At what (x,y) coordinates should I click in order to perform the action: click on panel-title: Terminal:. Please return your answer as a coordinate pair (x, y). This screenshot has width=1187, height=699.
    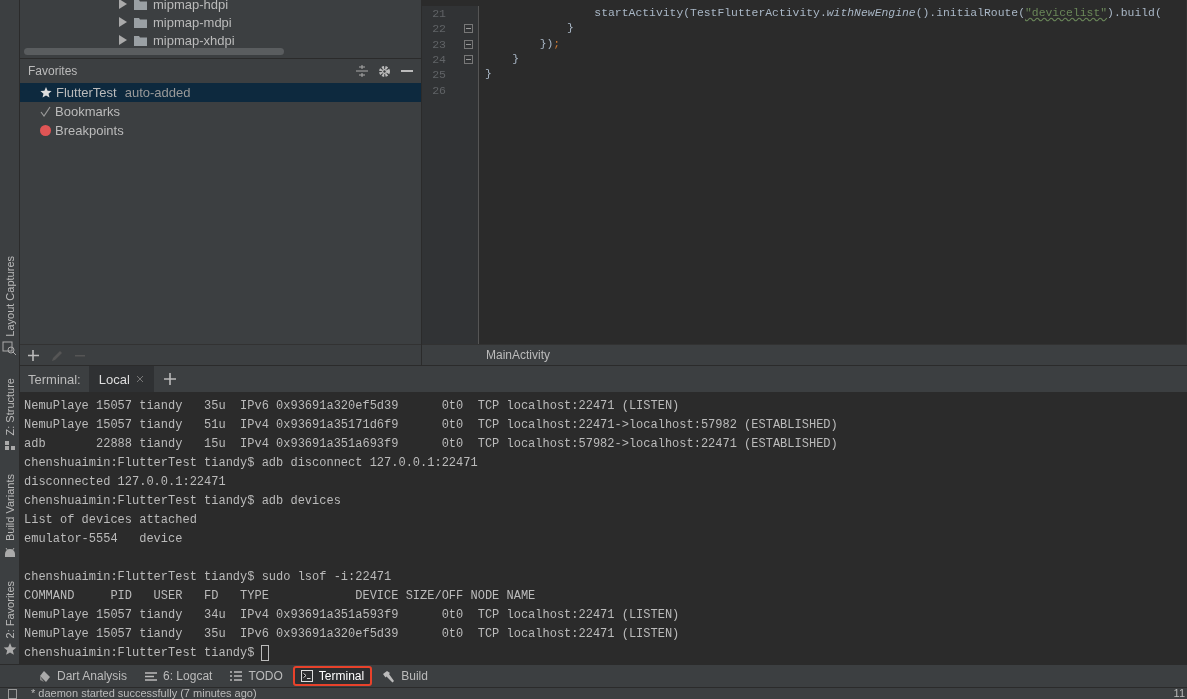
    Looking at the image, I should click on (54, 379).